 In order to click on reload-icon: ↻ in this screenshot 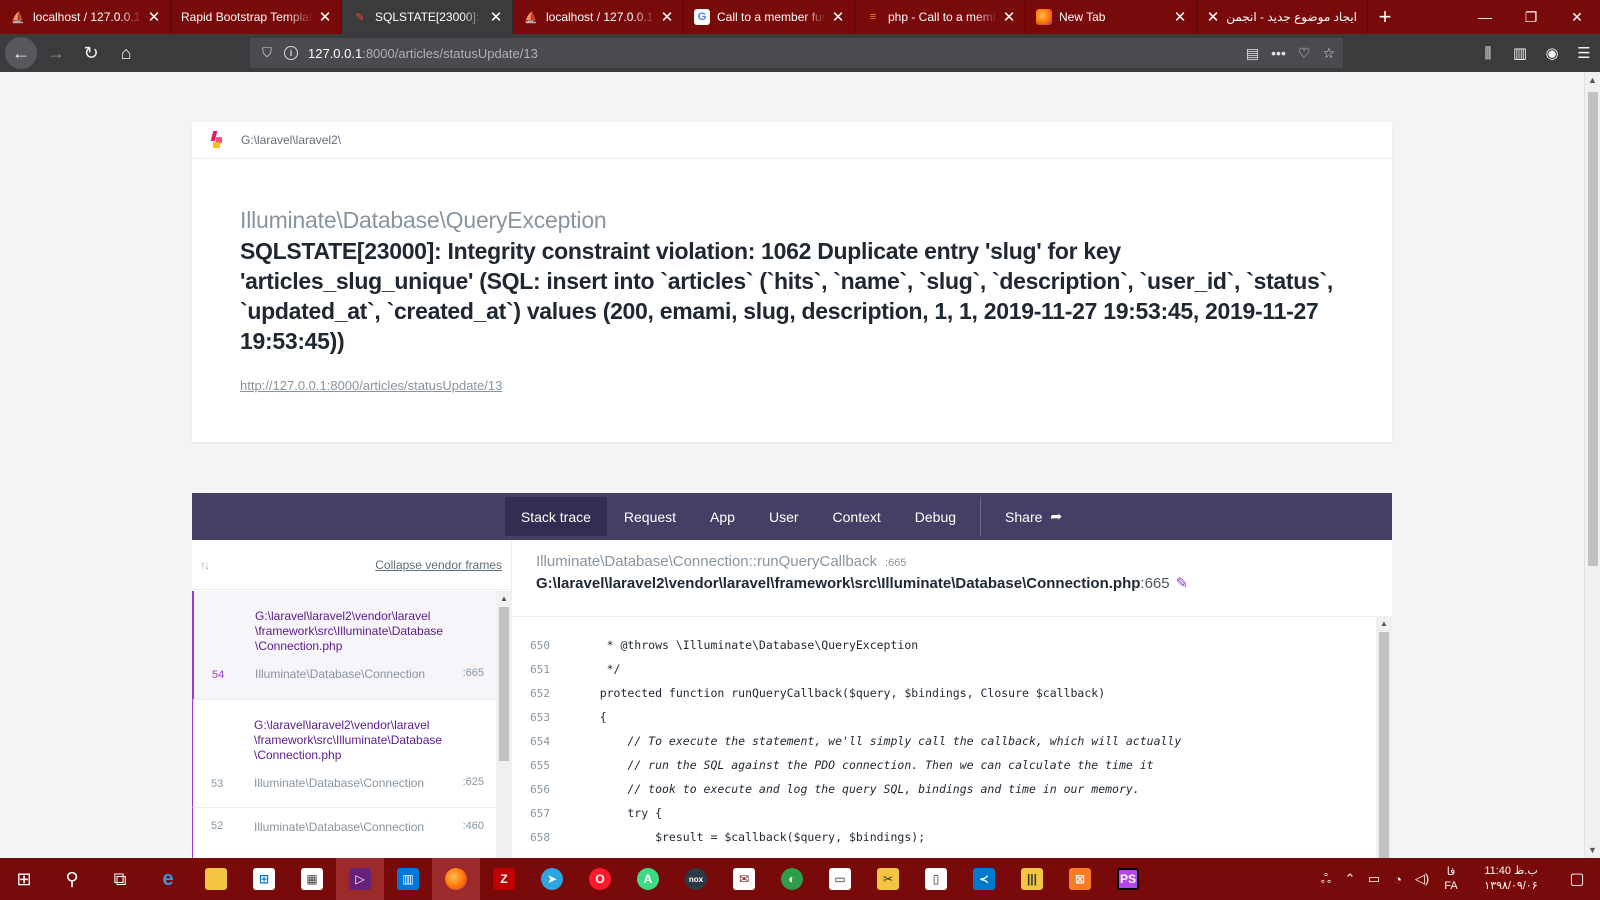, I will do `click(91, 53)`.